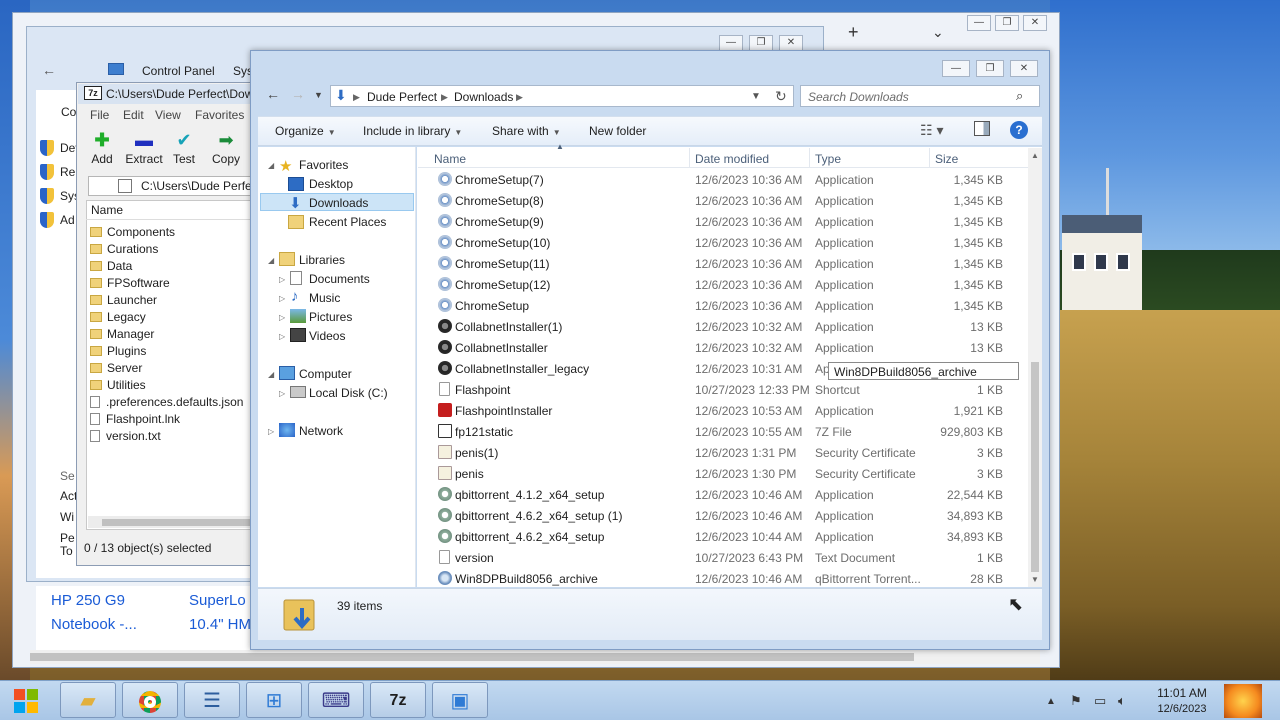 Image resolution: width=1280 pixels, height=720 pixels. I want to click on collapse-computer-icon: ◢, so click(271, 374).